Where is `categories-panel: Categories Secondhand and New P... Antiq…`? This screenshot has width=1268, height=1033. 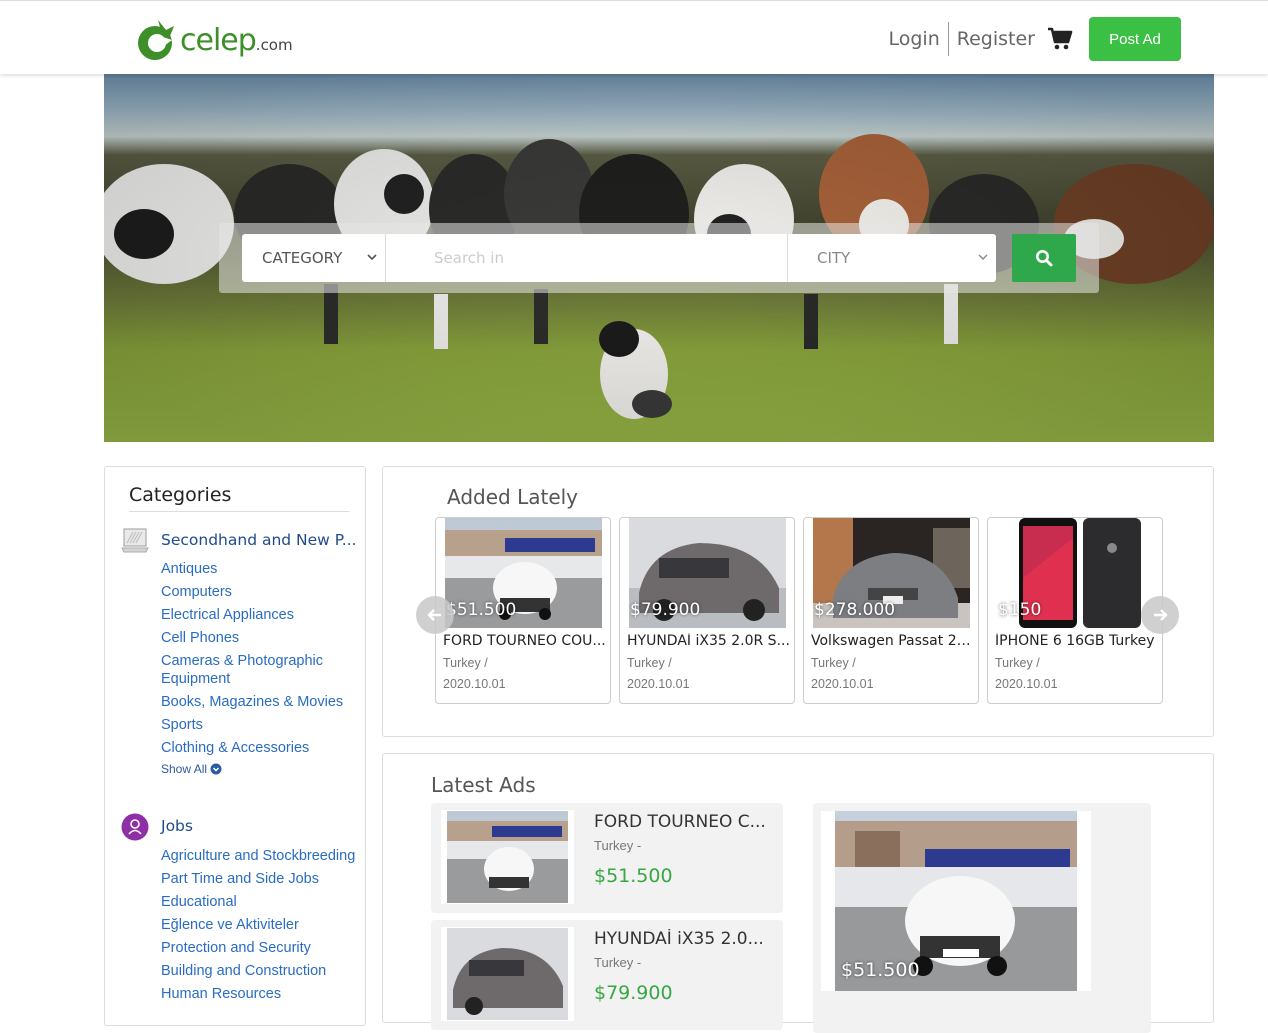 categories-panel: Categories Secondhand and New P... Antiq… is located at coordinates (235, 746).